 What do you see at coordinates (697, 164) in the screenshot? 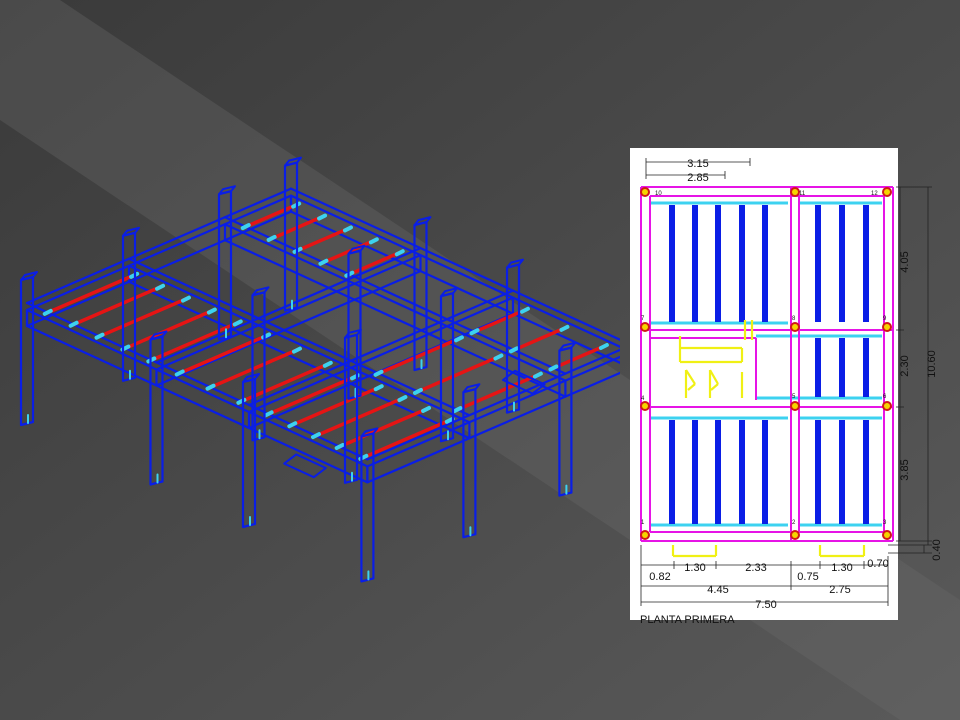
I see `top-dim-1: 3.15` at bounding box center [697, 164].